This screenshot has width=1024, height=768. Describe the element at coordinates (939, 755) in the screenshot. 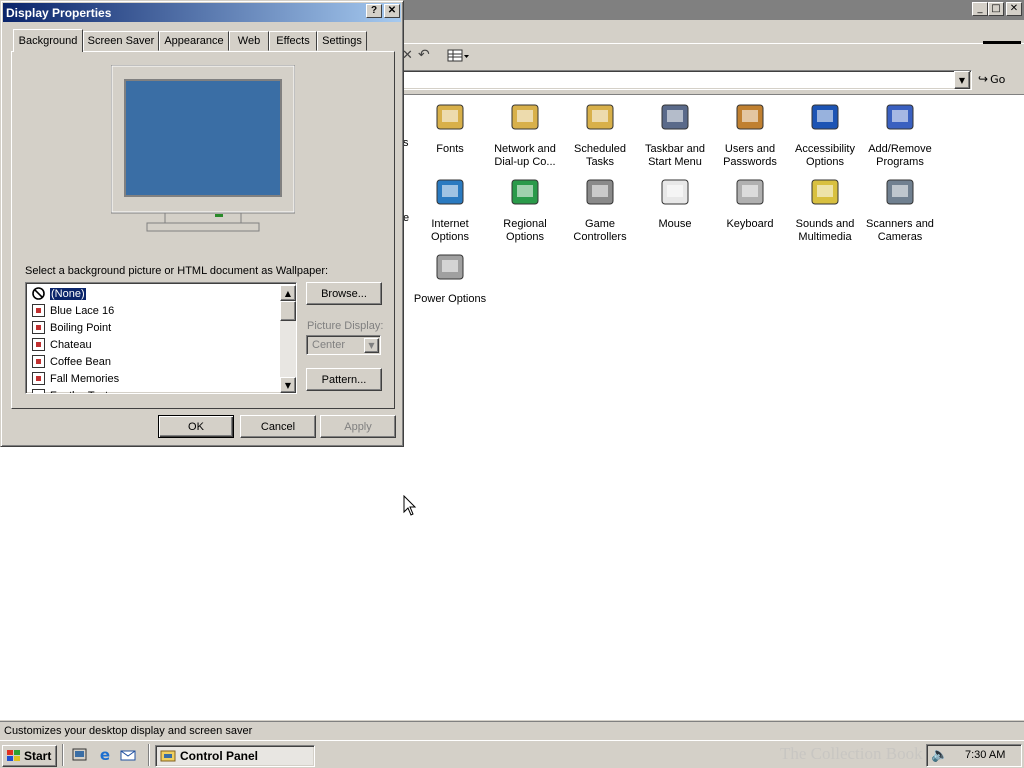

I see `volume-icon: 🔈` at that location.